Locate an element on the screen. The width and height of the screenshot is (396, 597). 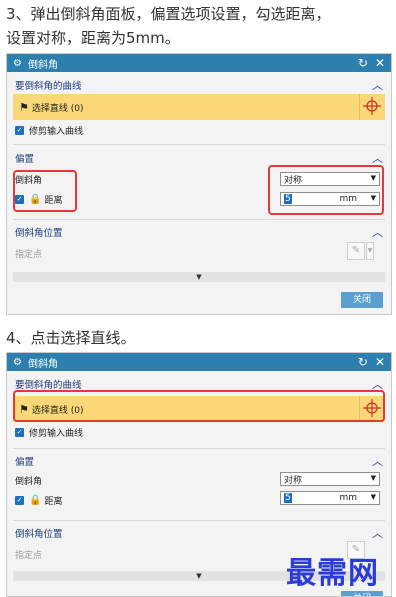
close-button: 关闭 is located at coordinates (362, 300).